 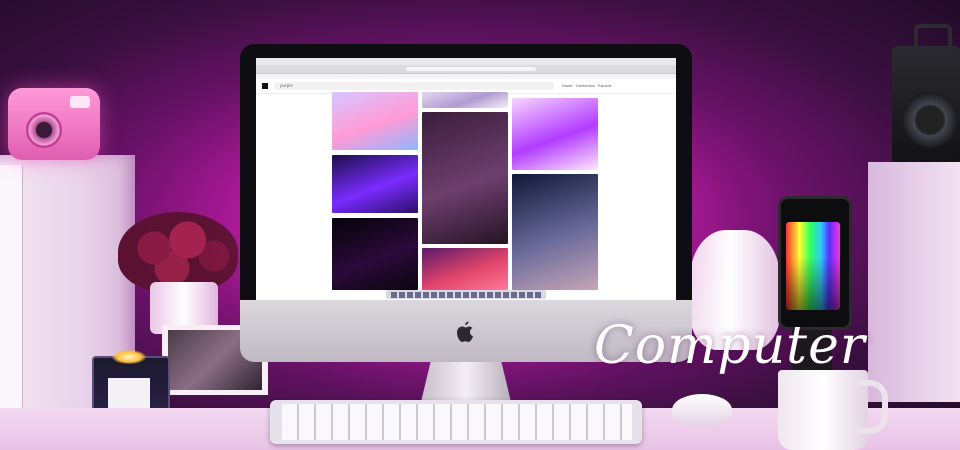 I want to click on search-query: purple, so click(x=286, y=85).